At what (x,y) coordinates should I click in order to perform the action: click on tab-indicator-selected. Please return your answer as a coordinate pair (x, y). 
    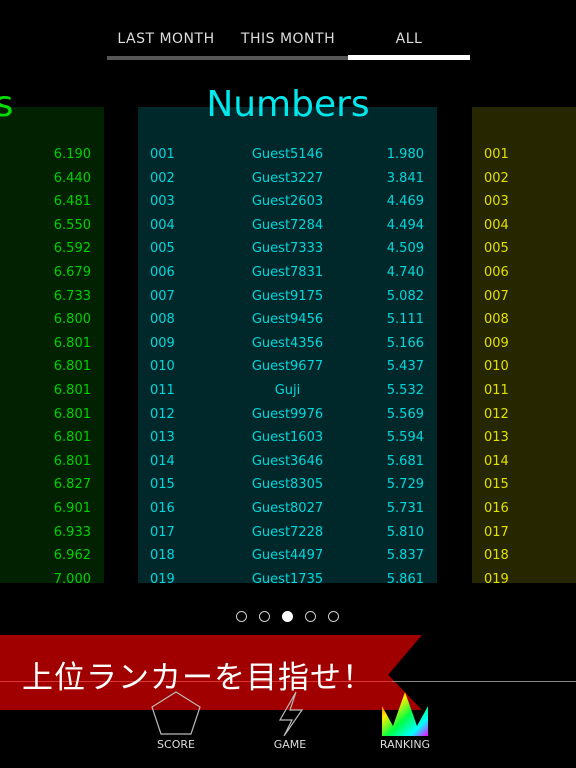
    Looking at the image, I should click on (409, 57).